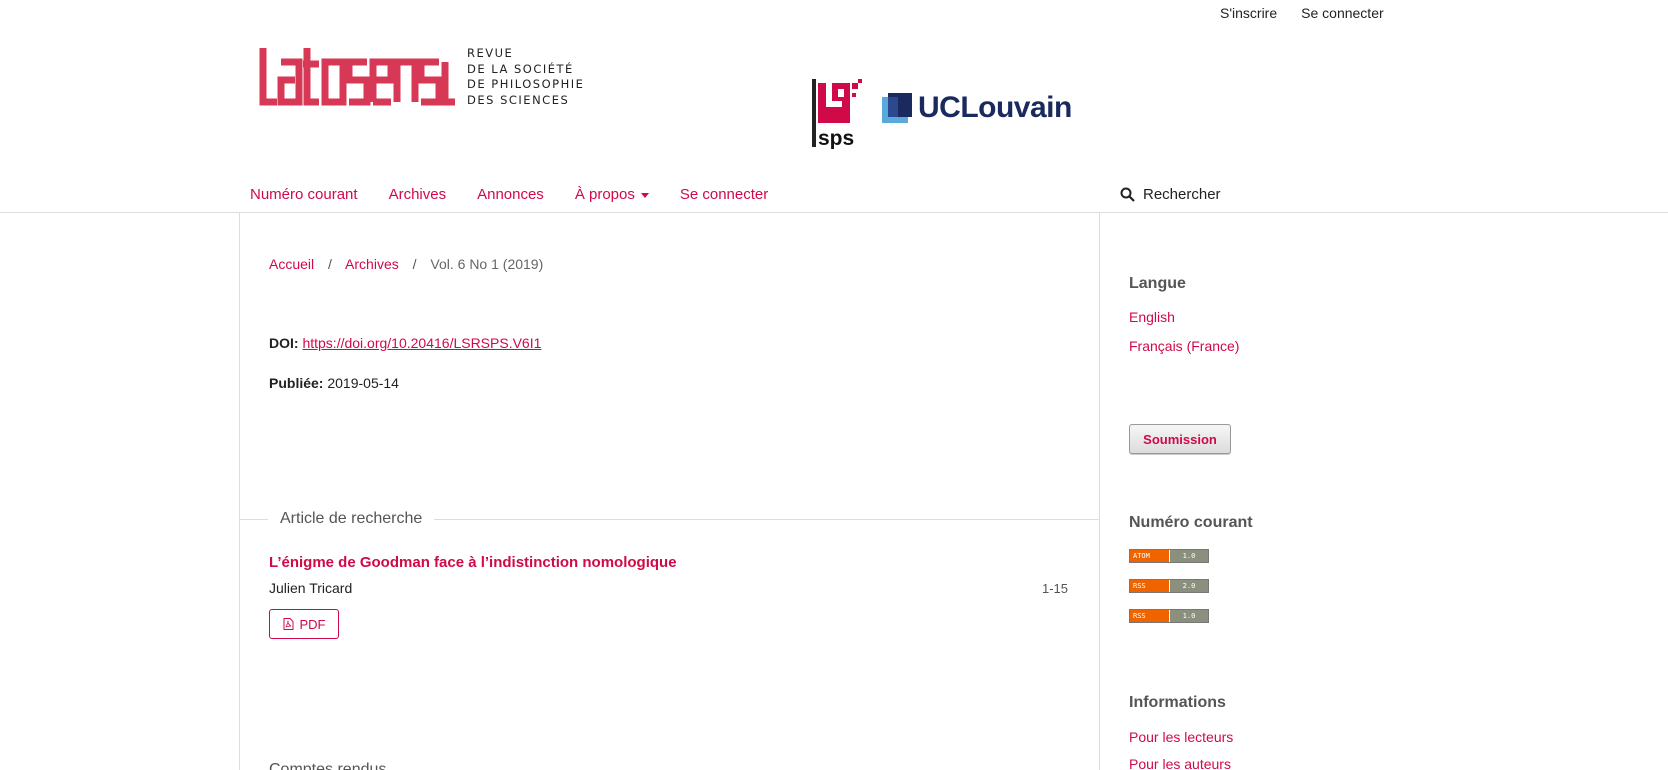 The width and height of the screenshot is (1668, 770). Describe the element at coordinates (304, 194) in the screenshot. I see `nav-current-issue: Numéro courant` at that location.